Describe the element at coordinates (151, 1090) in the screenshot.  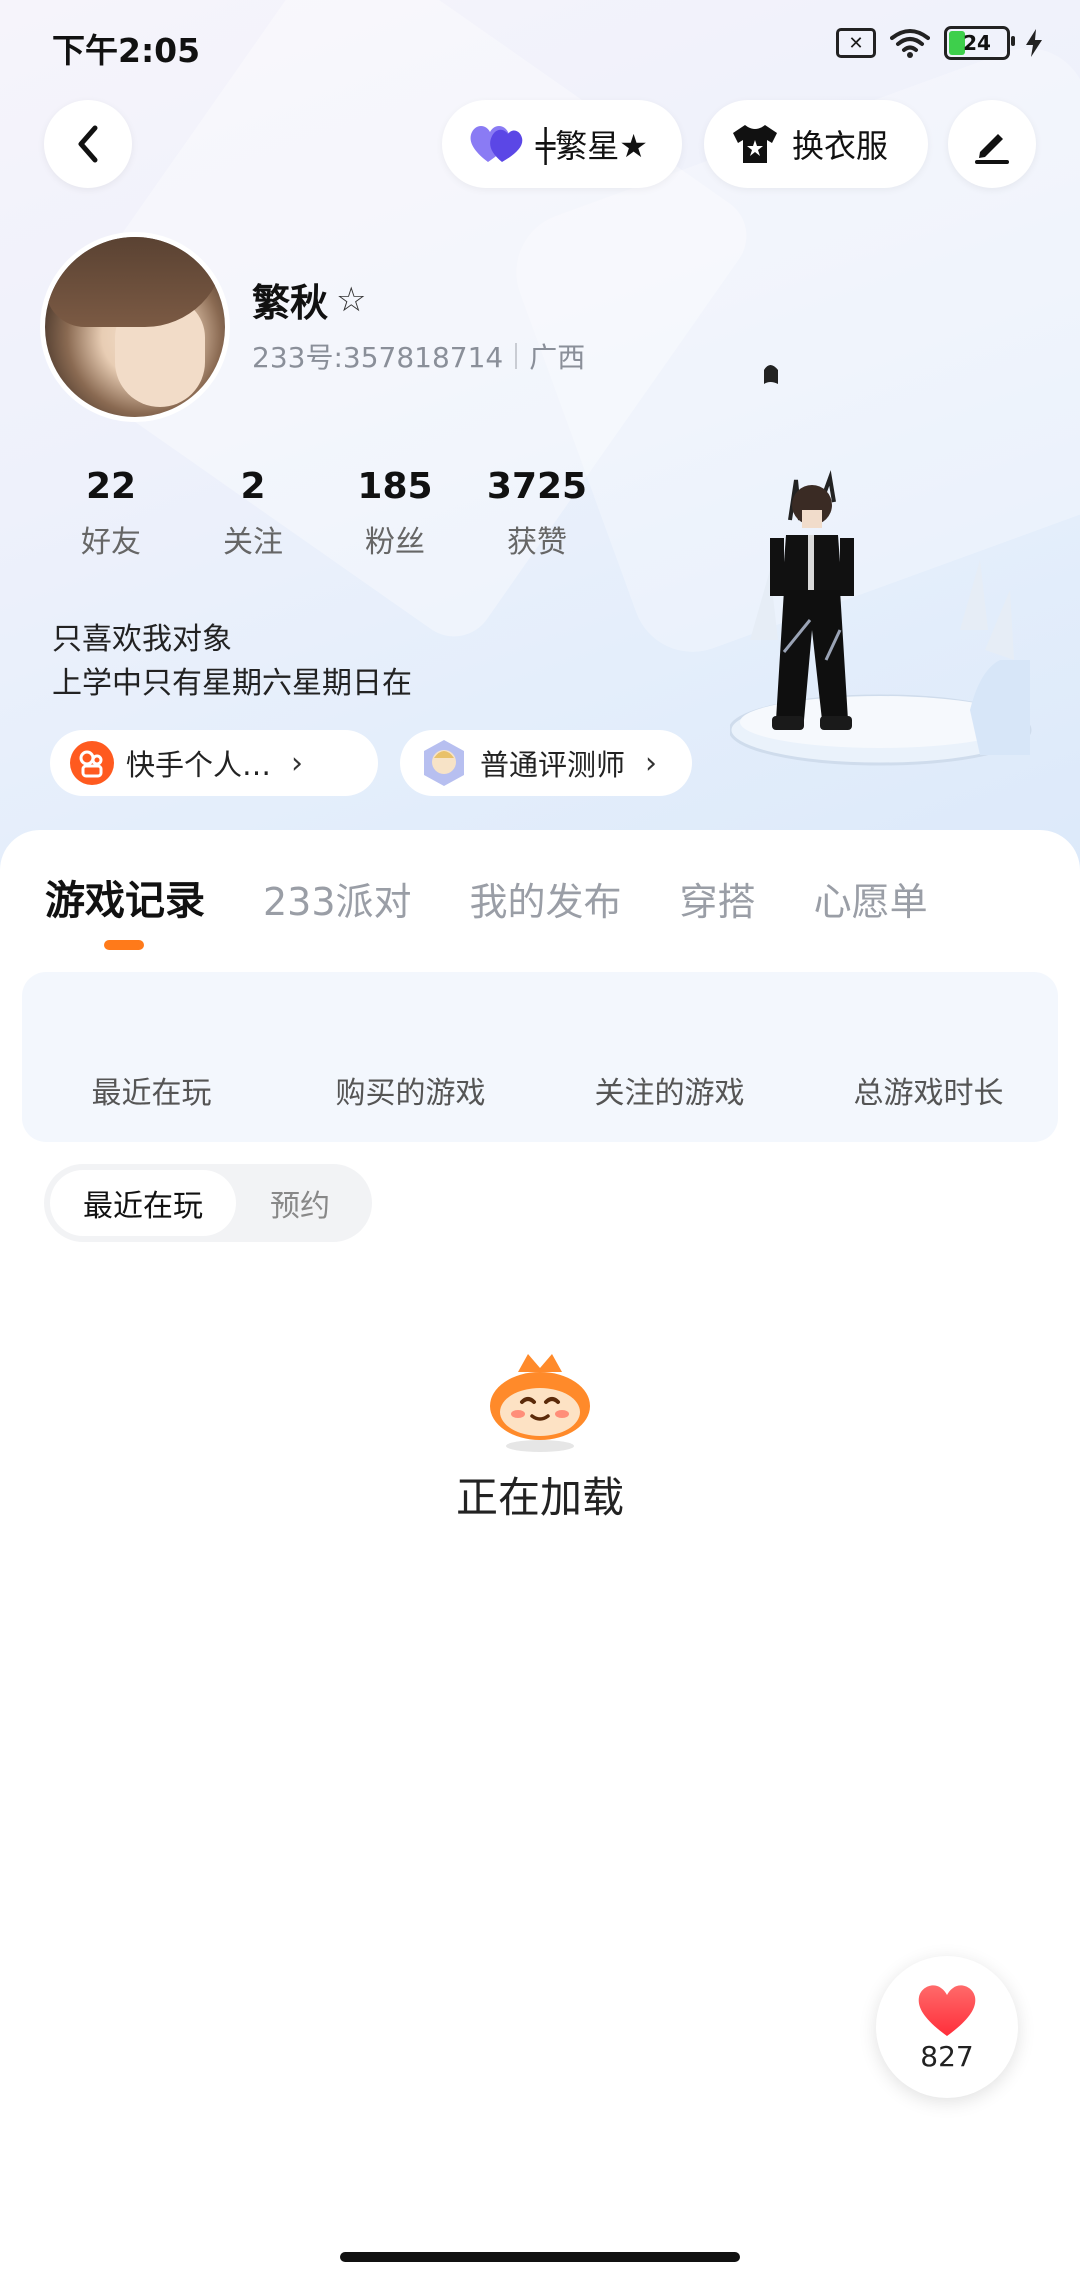
I see `summary-recent-playing: 最近在玩` at that location.